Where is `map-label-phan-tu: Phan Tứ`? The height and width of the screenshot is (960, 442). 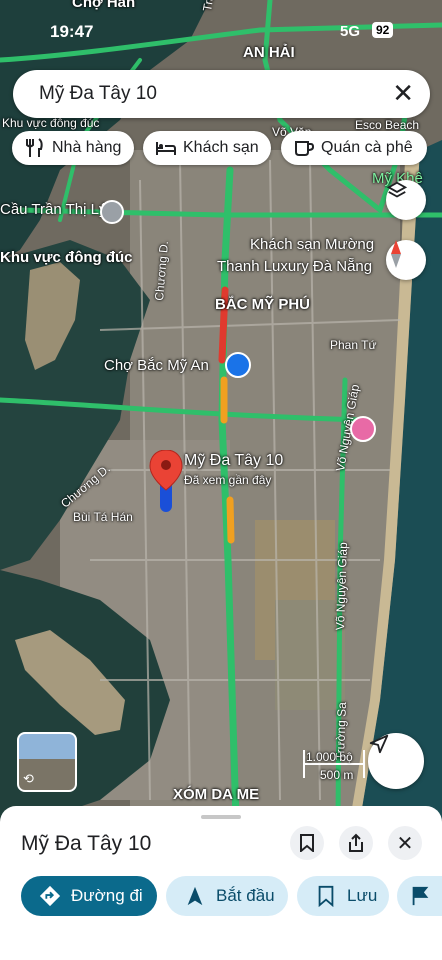 map-label-phan-tu: Phan Tứ is located at coordinates (353, 345).